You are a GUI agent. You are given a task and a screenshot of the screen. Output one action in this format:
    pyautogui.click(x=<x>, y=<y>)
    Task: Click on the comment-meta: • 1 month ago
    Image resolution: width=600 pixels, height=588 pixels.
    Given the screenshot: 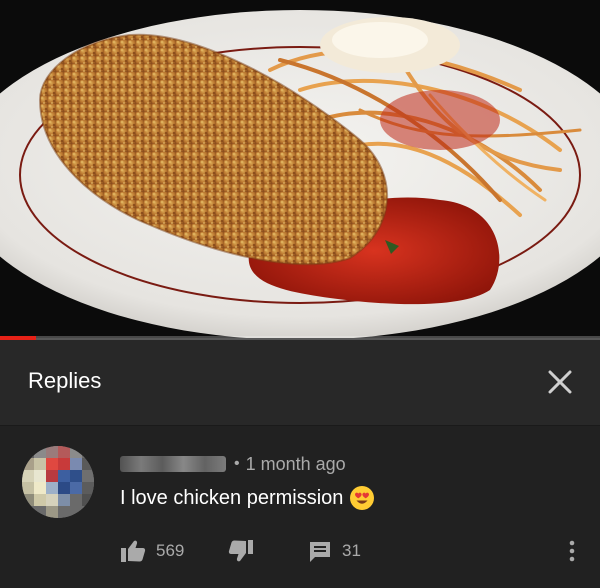 What is the action you would take?
    pyautogui.click(x=233, y=464)
    